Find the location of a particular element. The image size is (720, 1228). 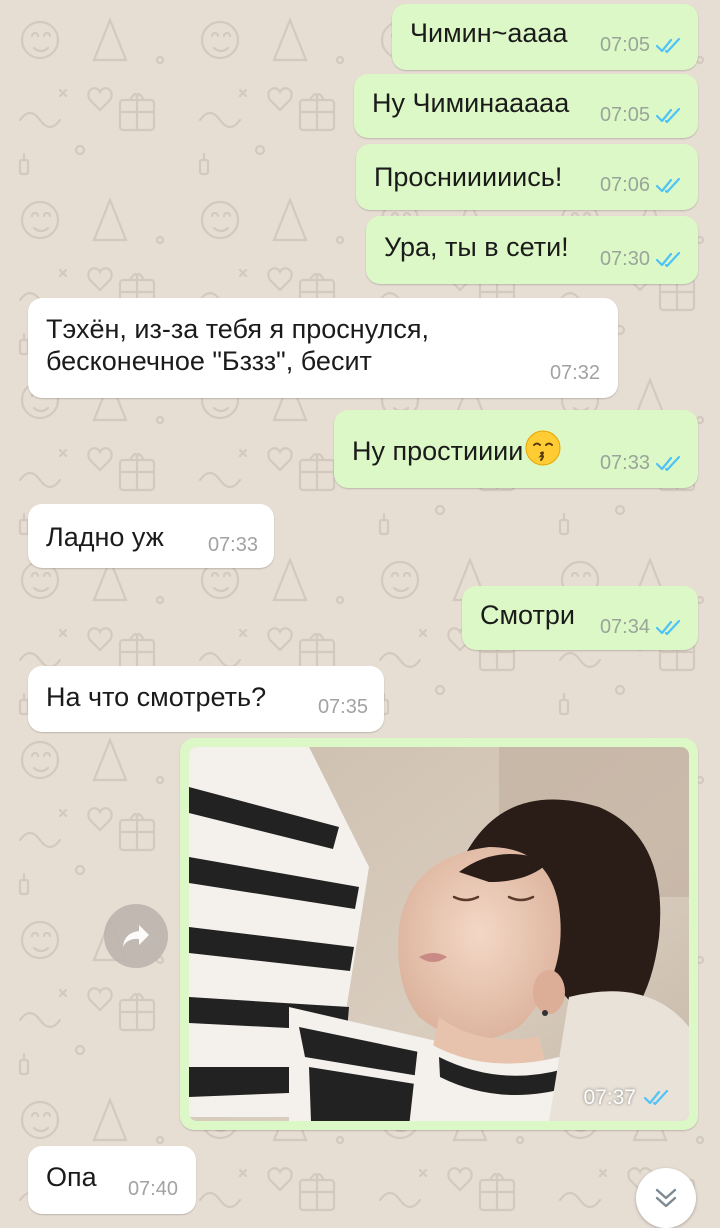

message-outgoing: Чимин~аааа 07:05 is located at coordinates (545, 37).